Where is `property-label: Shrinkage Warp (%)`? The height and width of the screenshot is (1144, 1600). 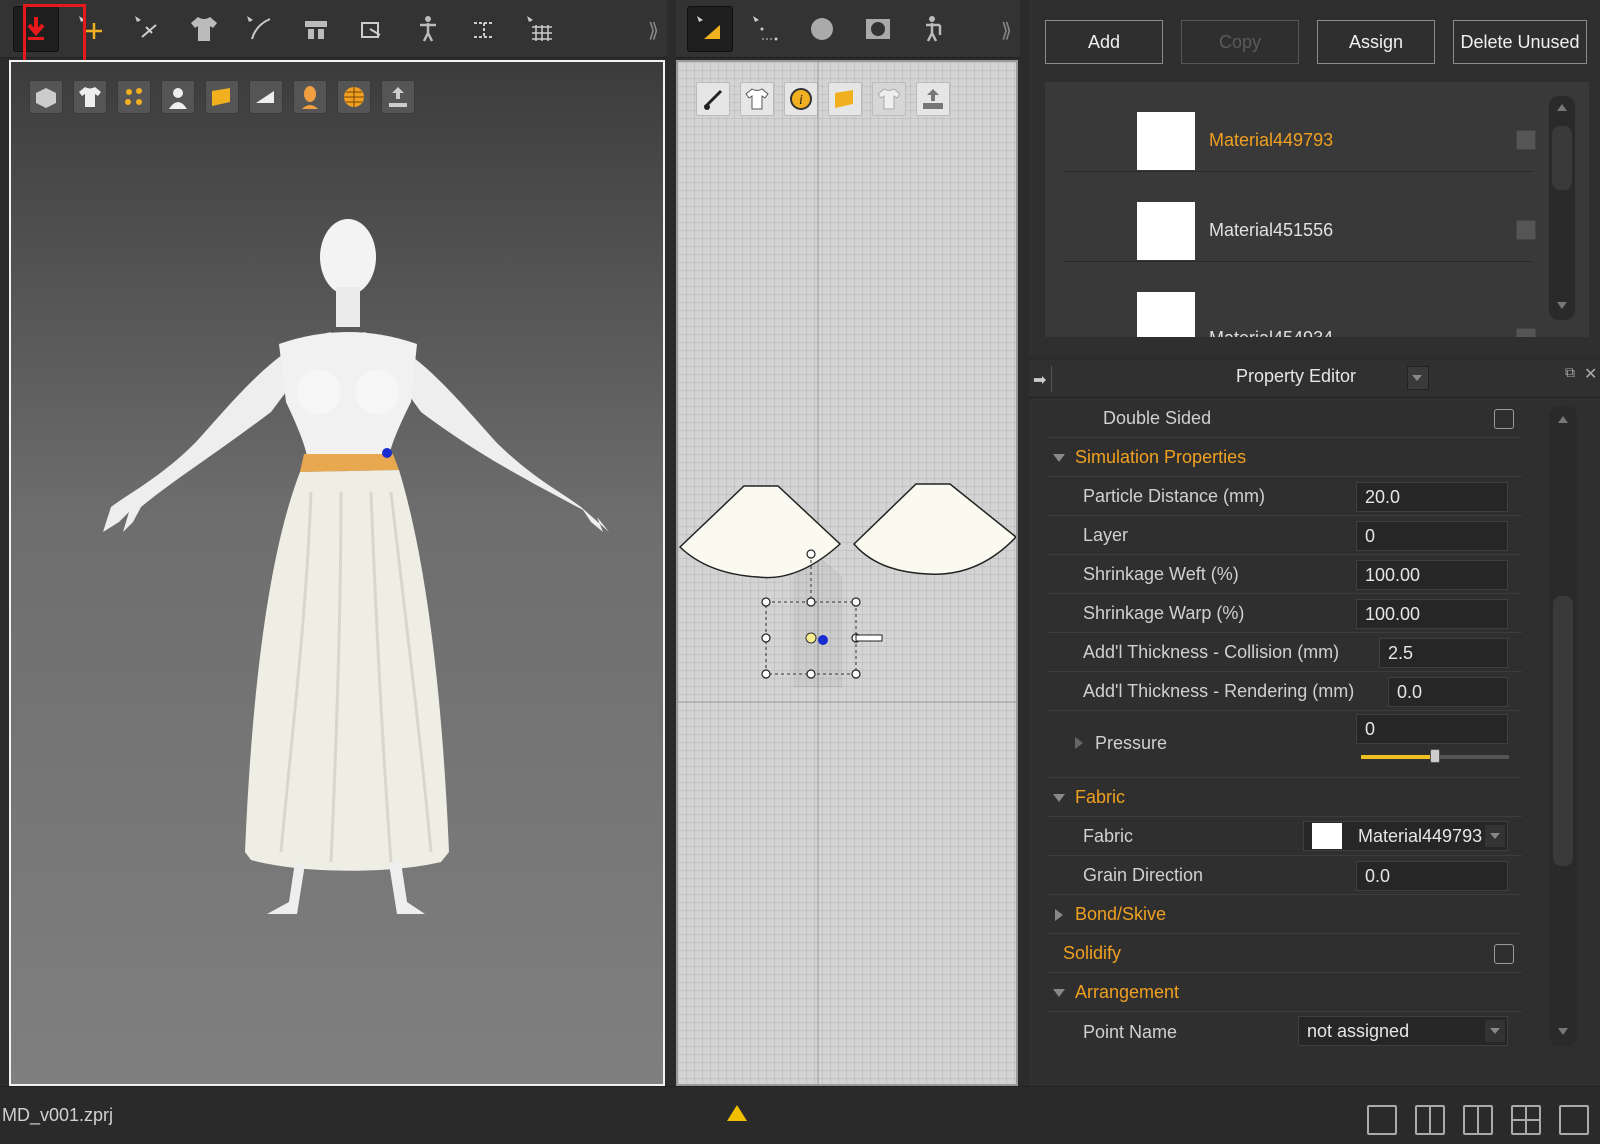 property-label: Shrinkage Warp (%) is located at coordinates (1164, 613).